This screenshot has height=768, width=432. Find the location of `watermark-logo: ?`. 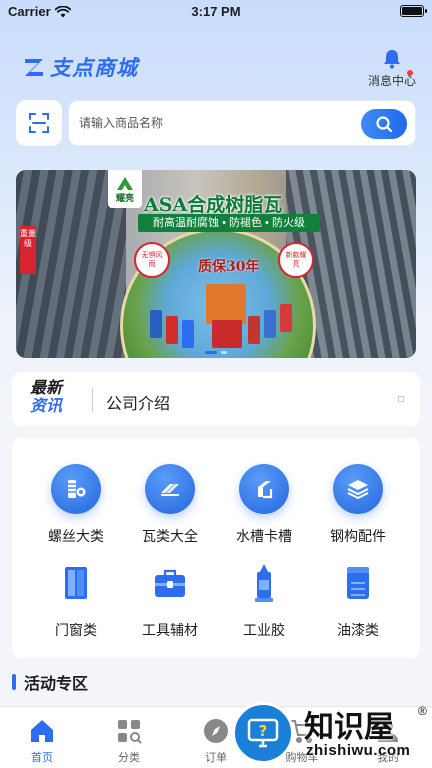

watermark-logo: ? is located at coordinates (263, 733).